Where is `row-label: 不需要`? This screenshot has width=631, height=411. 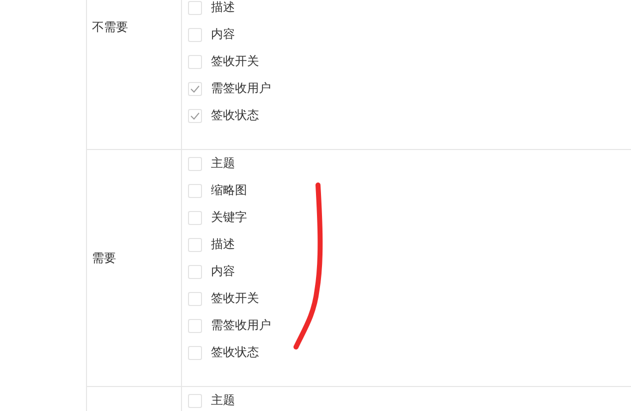 row-label: 不需要 is located at coordinates (110, 27).